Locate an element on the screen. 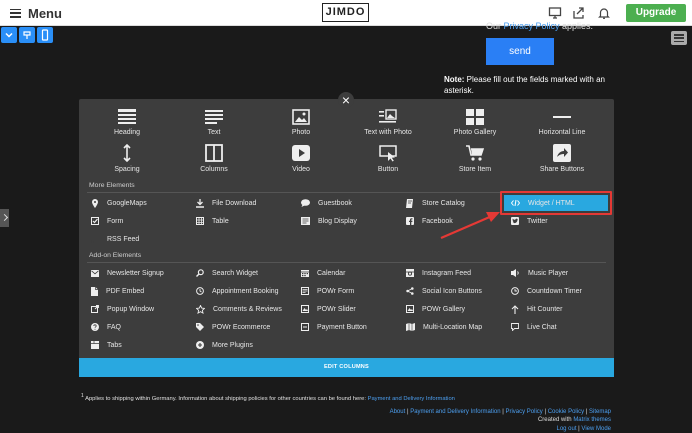 The image size is (692, 433). element-blog-display: Blog Display is located at coordinates (329, 221).